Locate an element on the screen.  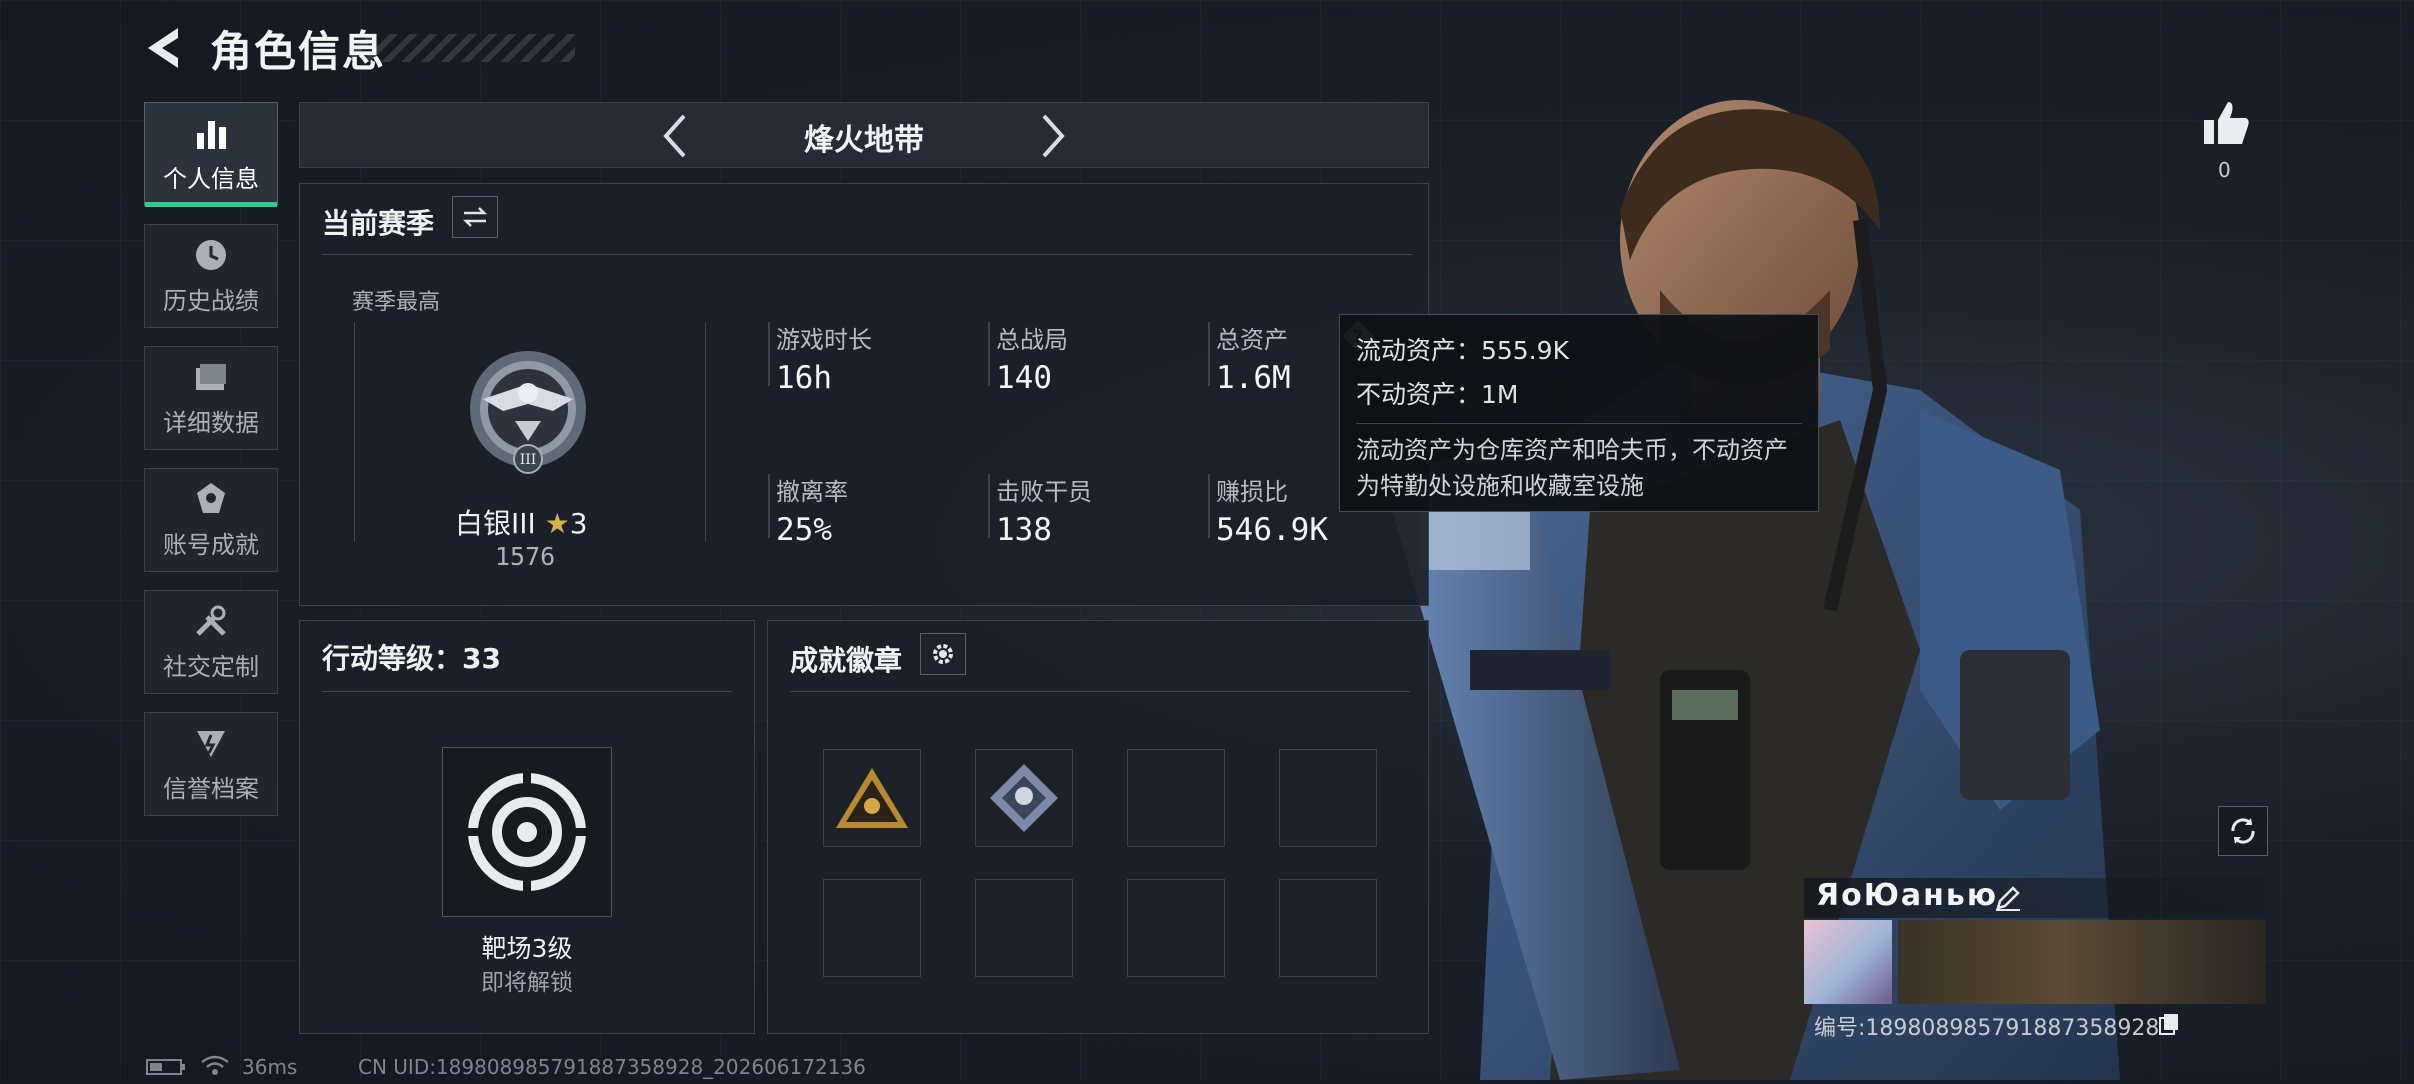
back-button is located at coordinates (166, 48).